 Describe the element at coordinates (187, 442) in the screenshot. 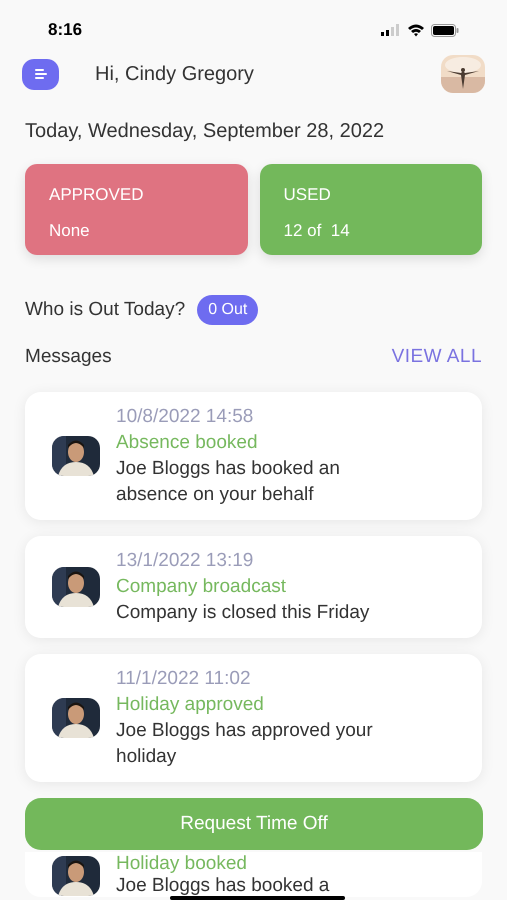

I see `message-title: Absence booked` at that location.